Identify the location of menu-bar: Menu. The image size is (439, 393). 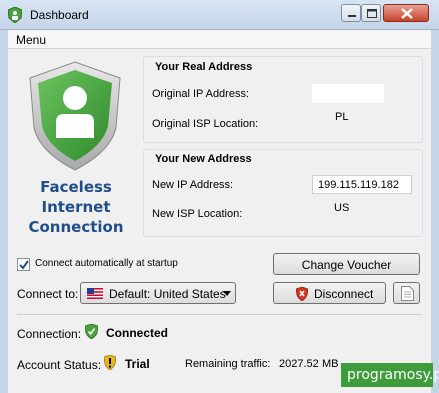
(219, 40).